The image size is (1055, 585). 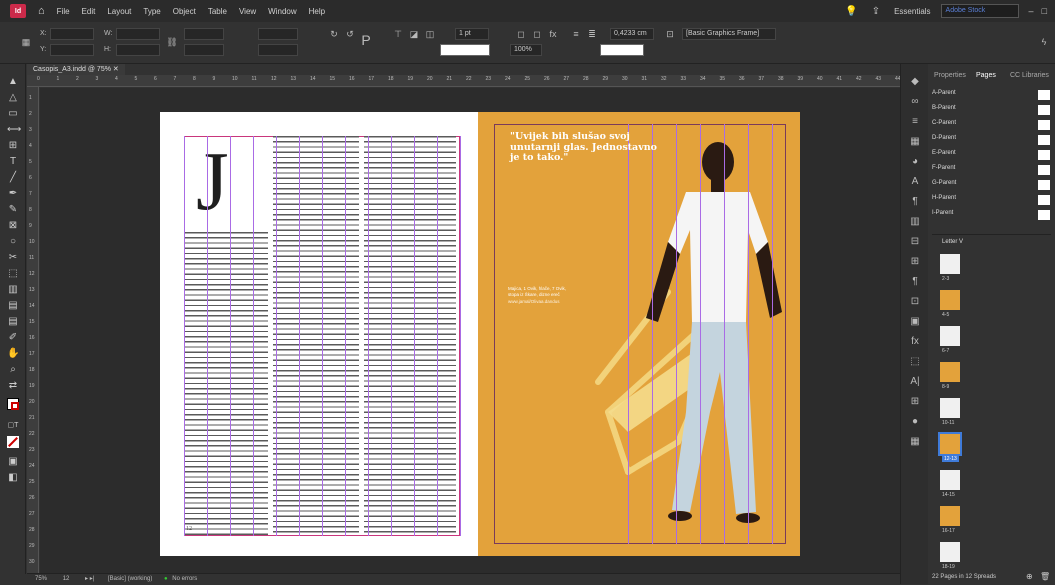 I want to click on parent-page-item: A-Parent, so click(x=992, y=95).